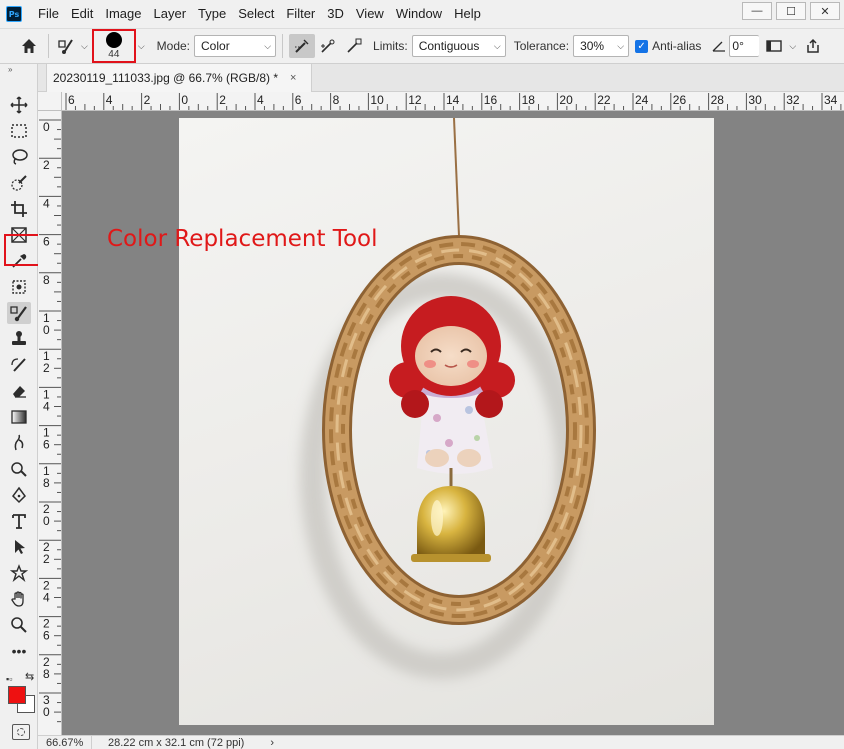  Describe the element at coordinates (825, 11) in the screenshot. I see `close-button: ✕` at that location.